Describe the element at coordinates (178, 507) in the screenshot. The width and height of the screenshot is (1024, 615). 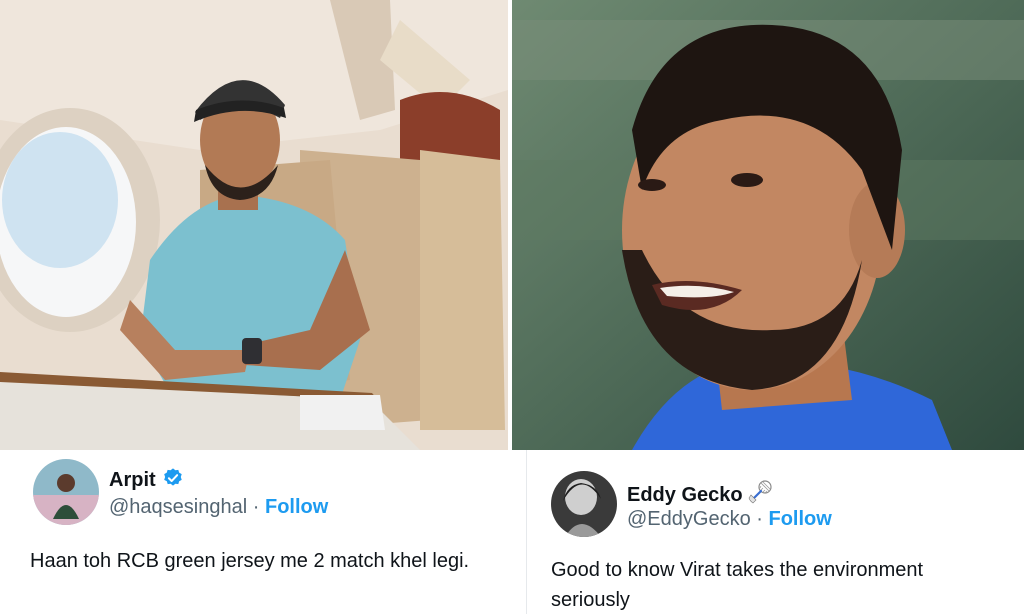
I see `handle: @haqsesinghal` at that location.